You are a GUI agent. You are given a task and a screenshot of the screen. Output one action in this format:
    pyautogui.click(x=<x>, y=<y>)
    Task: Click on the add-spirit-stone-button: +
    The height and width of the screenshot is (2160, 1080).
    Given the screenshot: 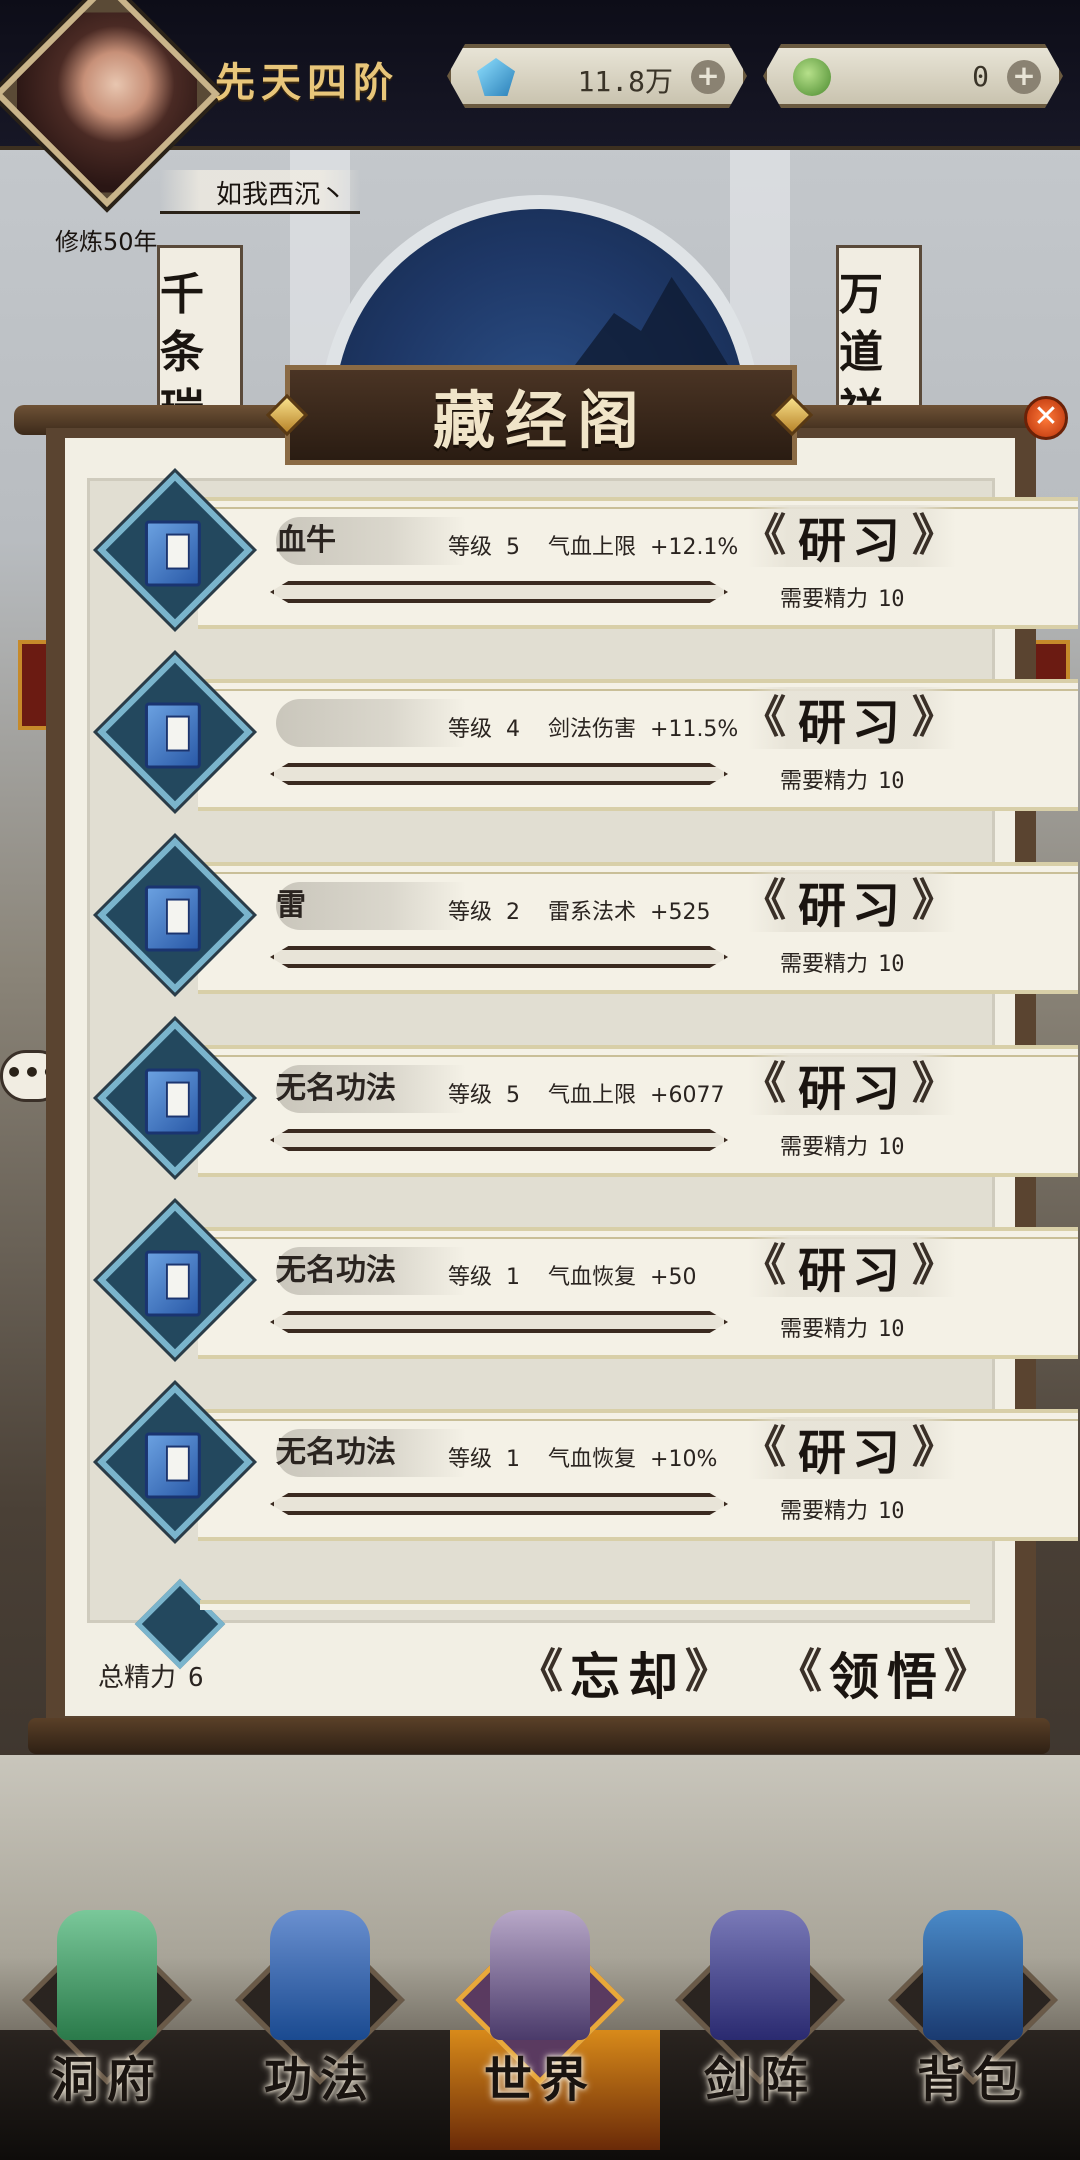 What is the action you would take?
    pyautogui.click(x=708, y=77)
    